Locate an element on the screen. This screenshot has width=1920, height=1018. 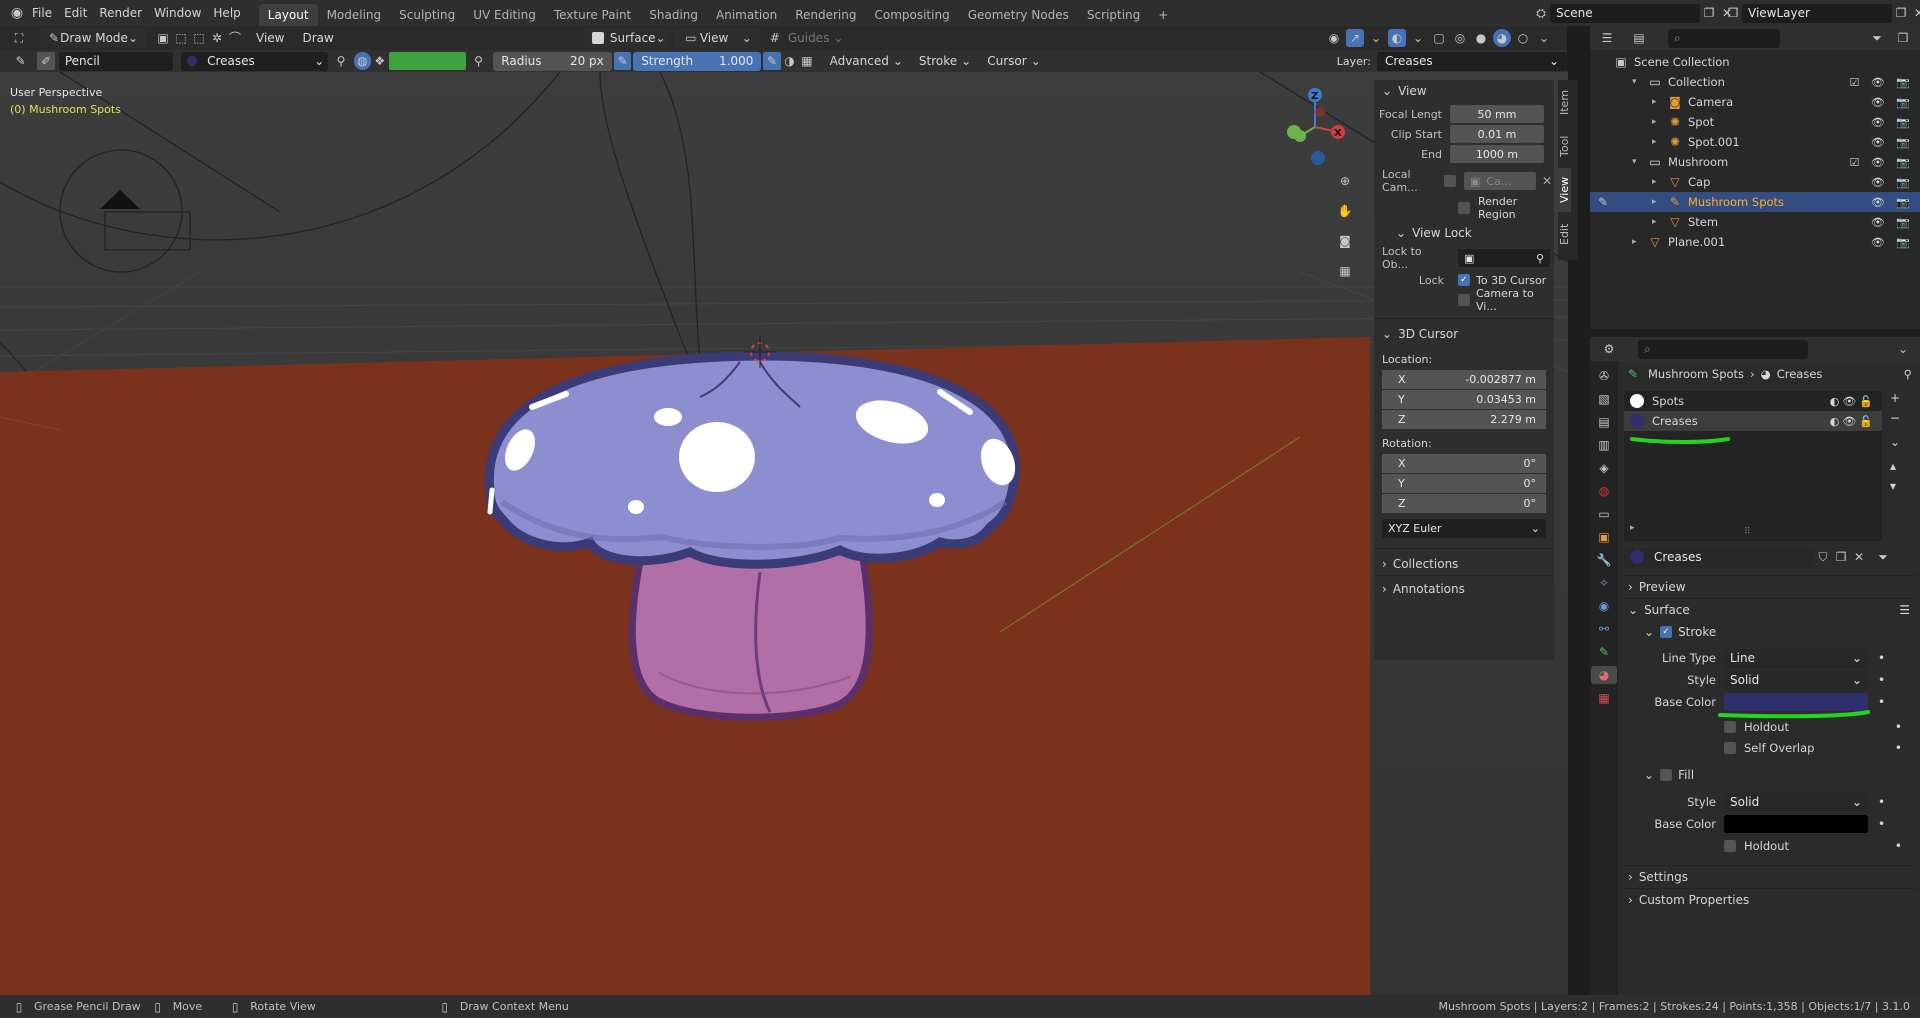
render-region-checkbox is located at coordinates (1464, 208).